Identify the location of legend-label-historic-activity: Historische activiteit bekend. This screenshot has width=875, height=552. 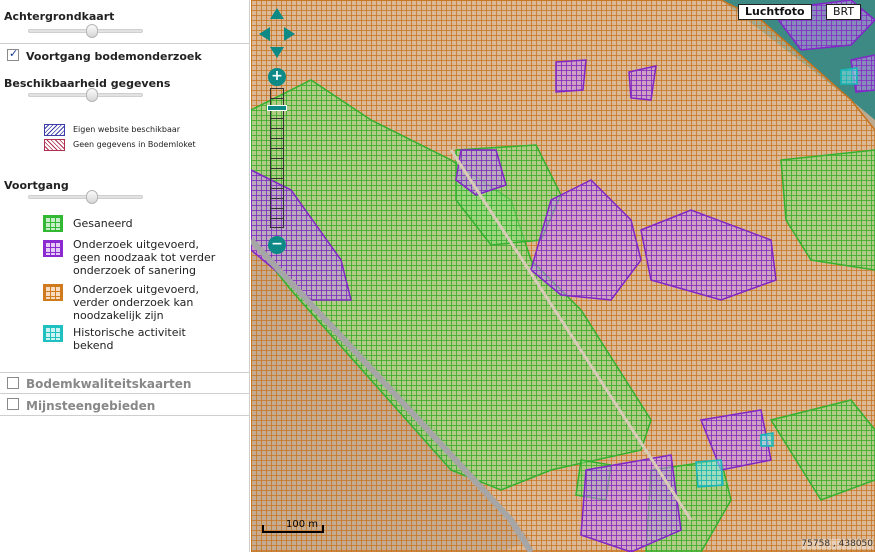
(153, 339).